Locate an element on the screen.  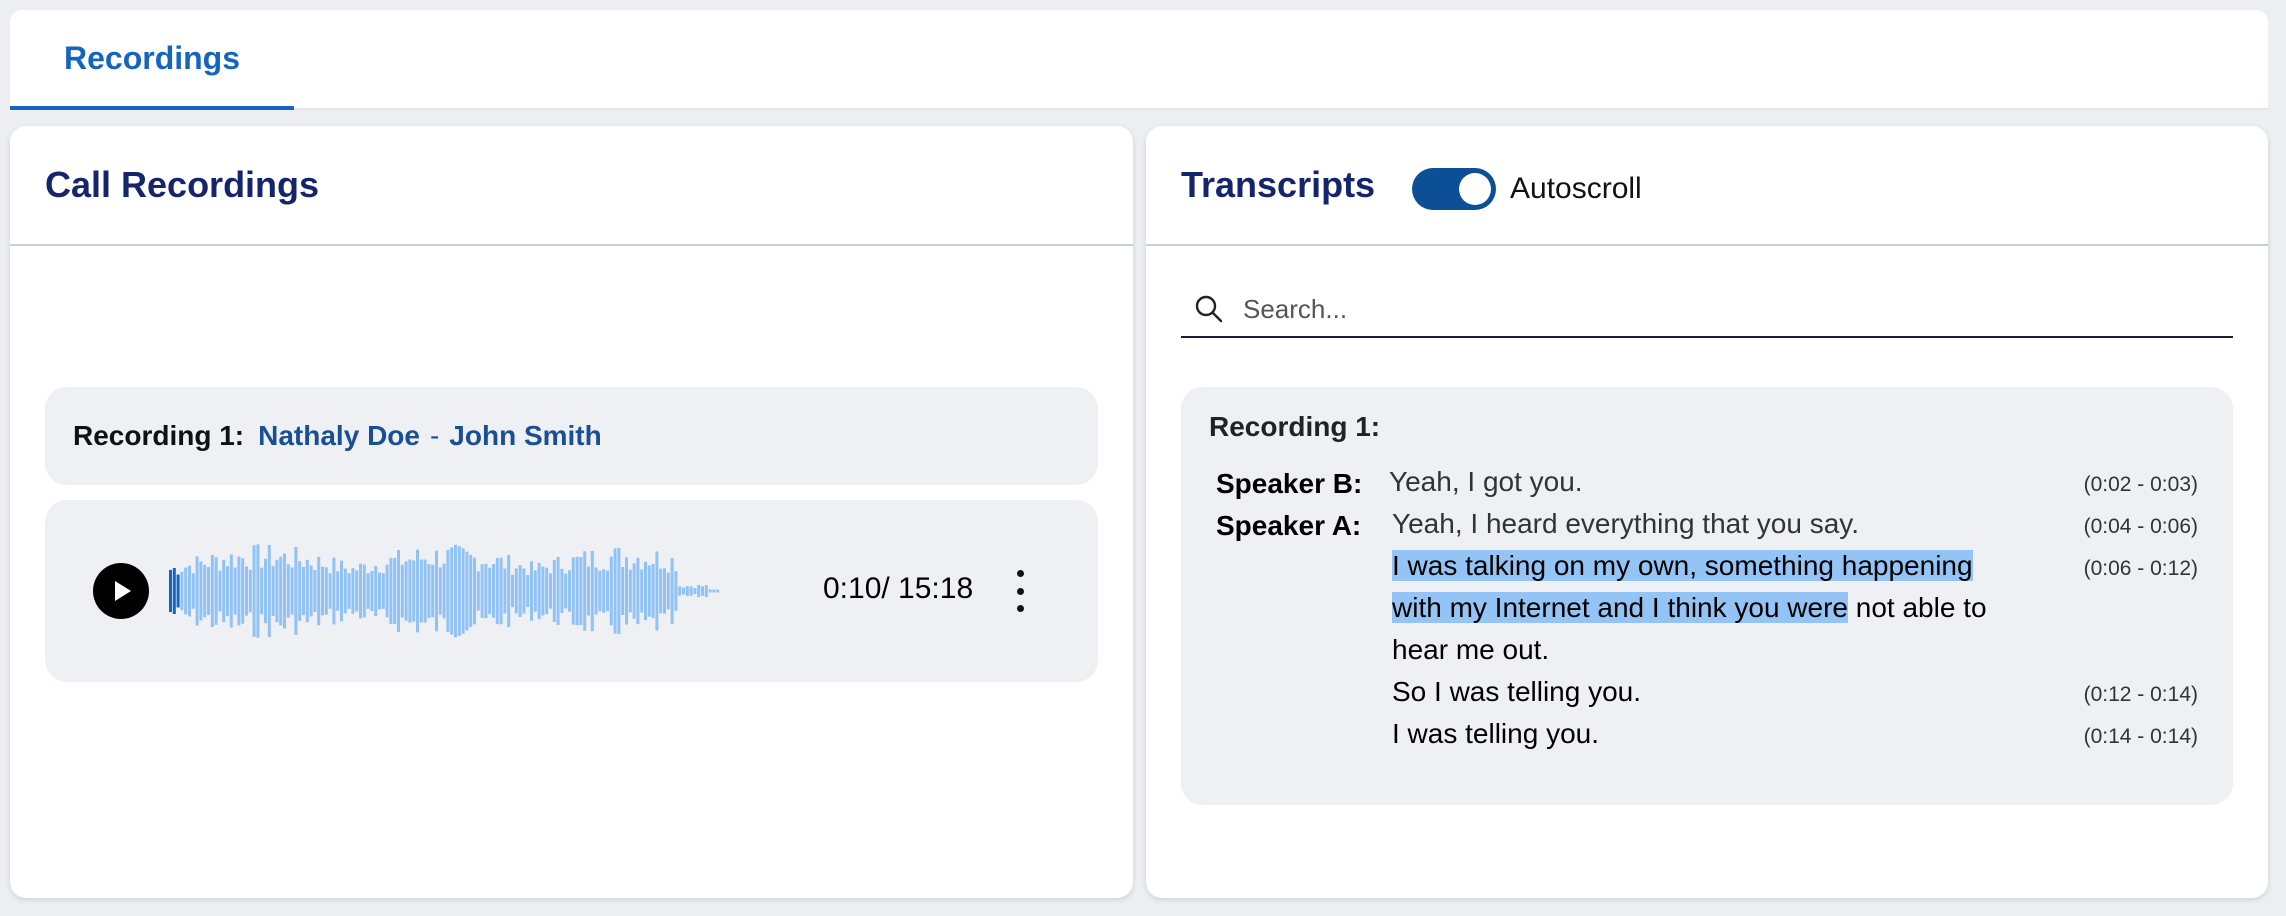
more-vertical-icon is located at coordinates (1020, 573).